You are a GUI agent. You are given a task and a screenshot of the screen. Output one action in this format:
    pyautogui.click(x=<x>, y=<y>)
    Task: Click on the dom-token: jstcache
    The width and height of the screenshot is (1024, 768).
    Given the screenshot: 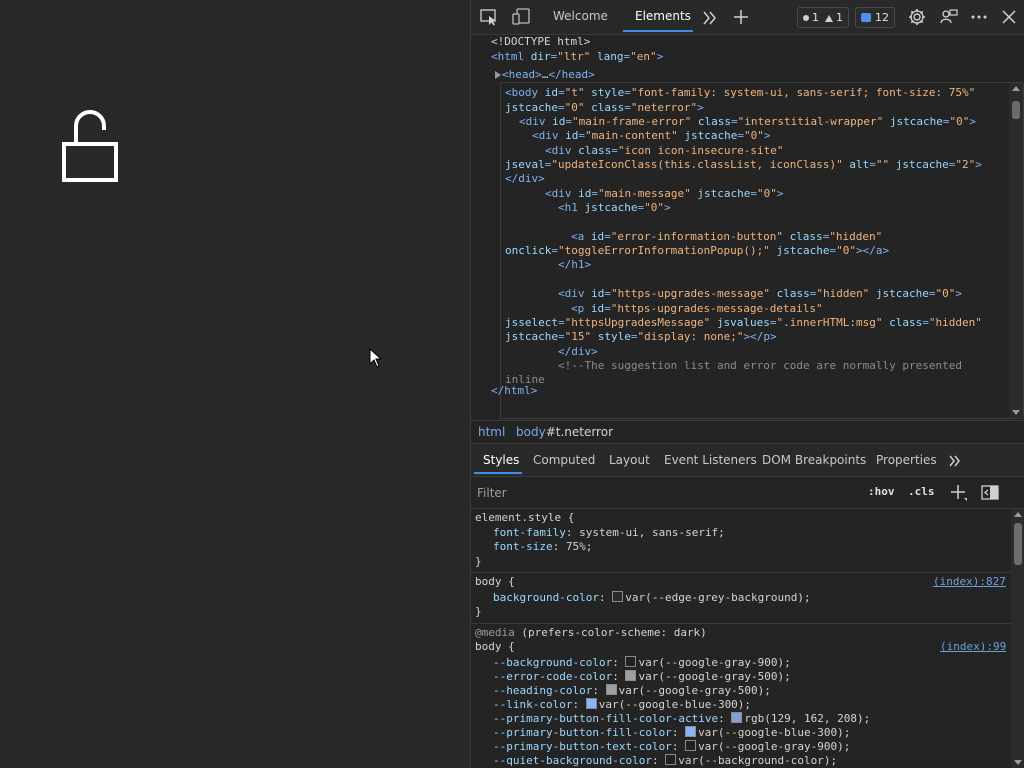 What is the action you would take?
    pyautogui.click(x=531, y=107)
    